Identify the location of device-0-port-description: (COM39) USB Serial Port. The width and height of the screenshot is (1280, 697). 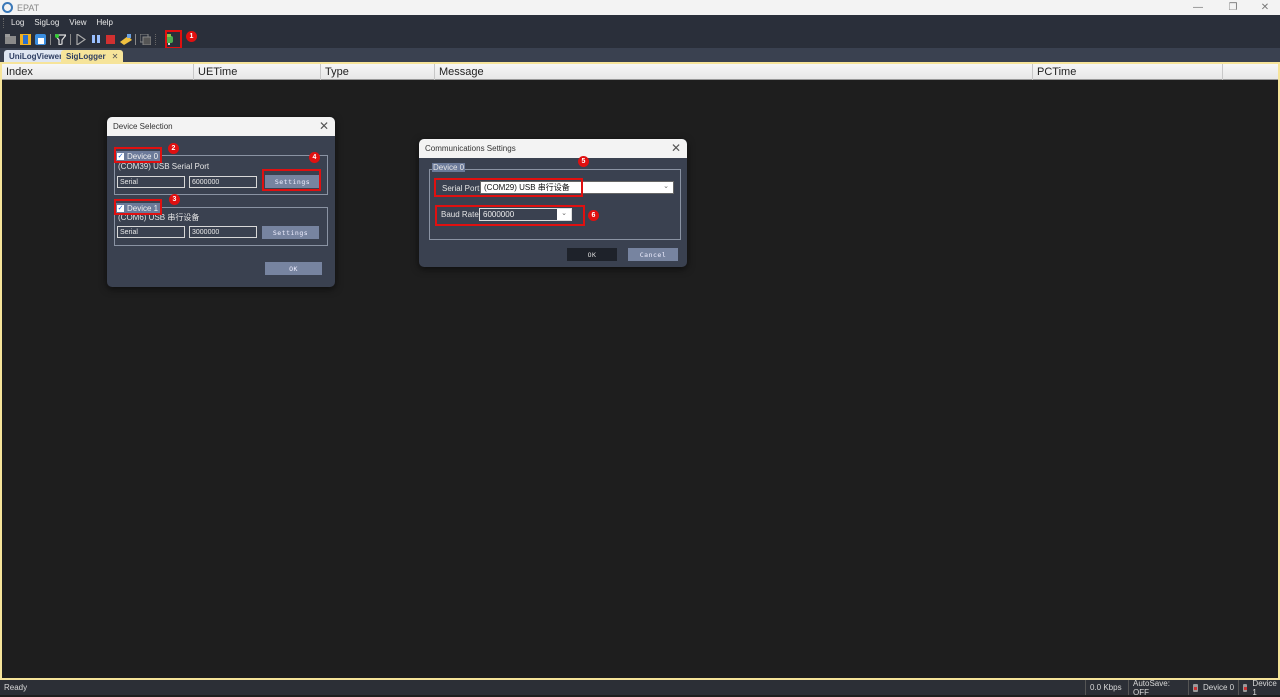
(164, 166).